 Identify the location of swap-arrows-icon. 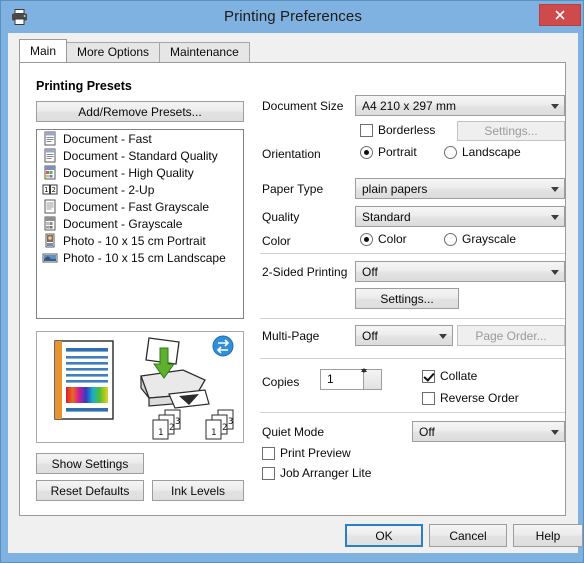
(223, 346).